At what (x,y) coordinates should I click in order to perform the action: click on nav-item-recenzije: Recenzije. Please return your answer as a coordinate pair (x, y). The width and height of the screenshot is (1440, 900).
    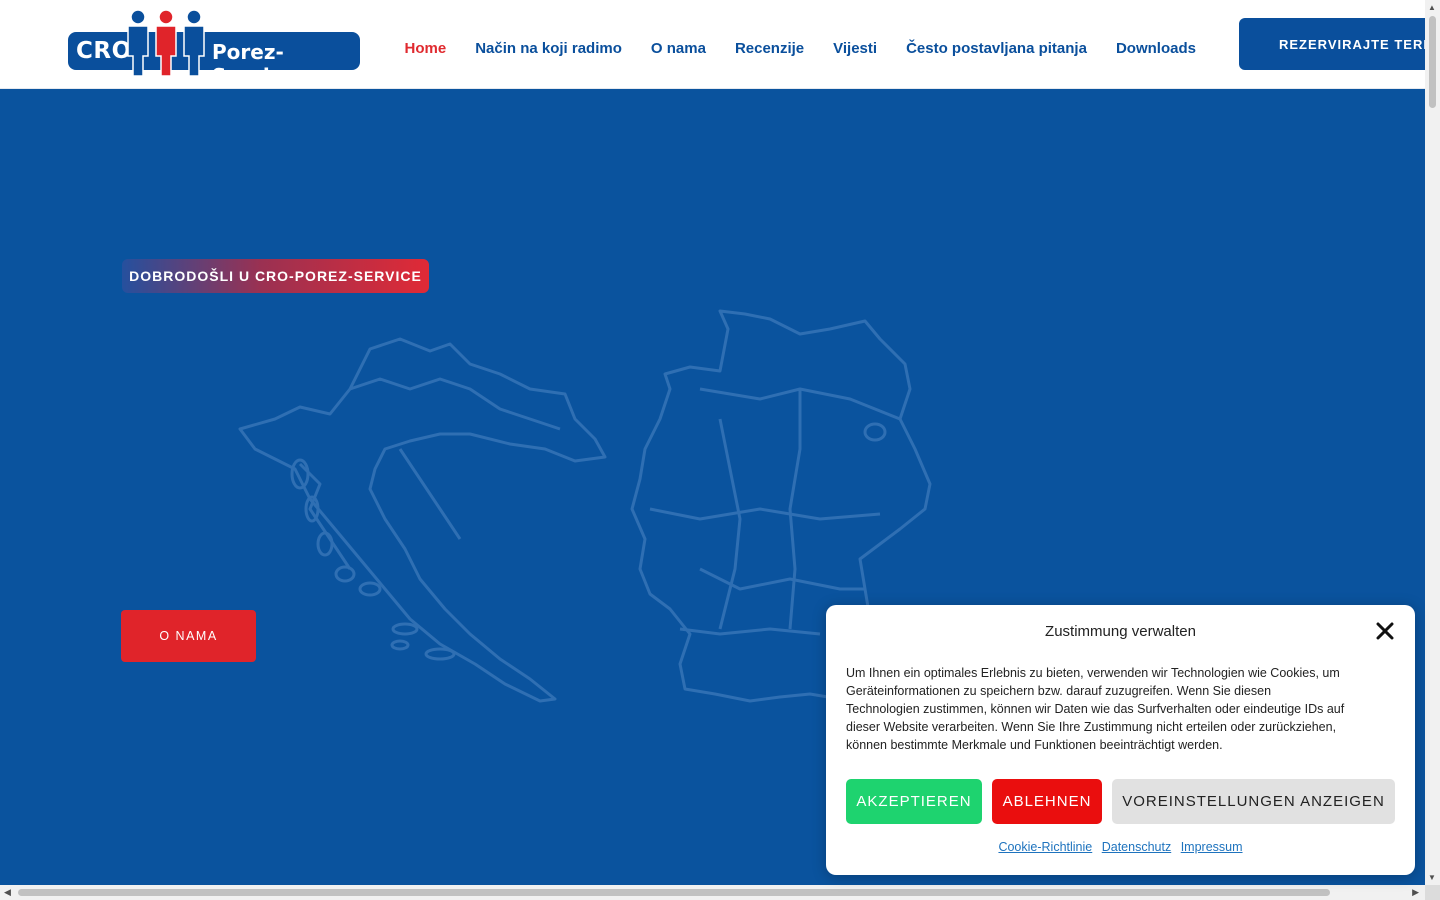
    Looking at the image, I should click on (769, 48).